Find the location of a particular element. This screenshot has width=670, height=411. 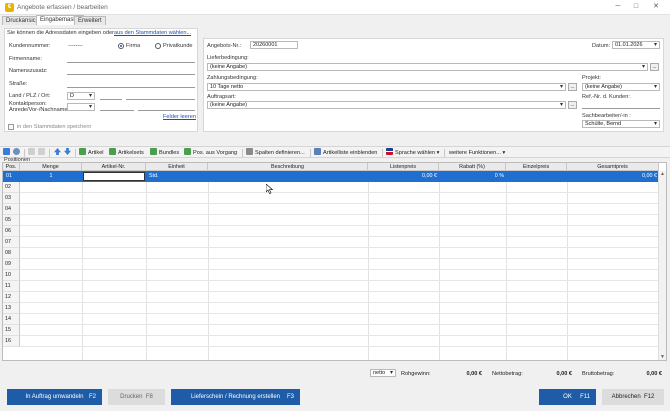

plz-input is located at coordinates (111, 96).